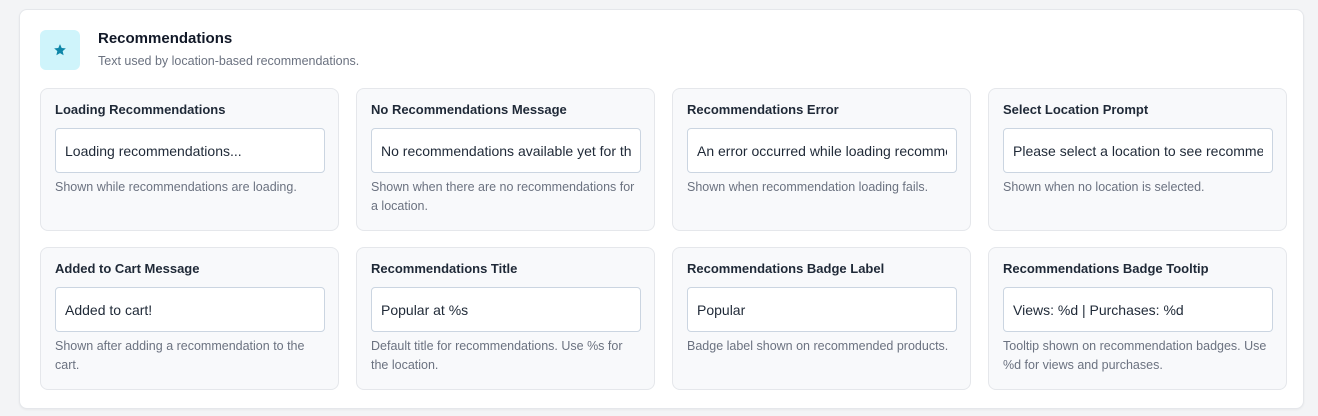  Describe the element at coordinates (1104, 187) in the screenshot. I see `setting-help-text: Shown when no location is selected.` at that location.